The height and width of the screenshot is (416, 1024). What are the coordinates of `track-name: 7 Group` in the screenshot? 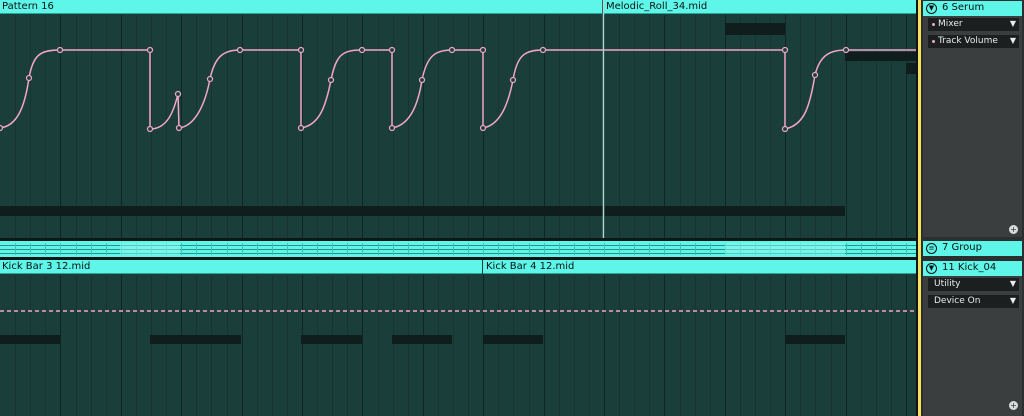 It's located at (962, 247).